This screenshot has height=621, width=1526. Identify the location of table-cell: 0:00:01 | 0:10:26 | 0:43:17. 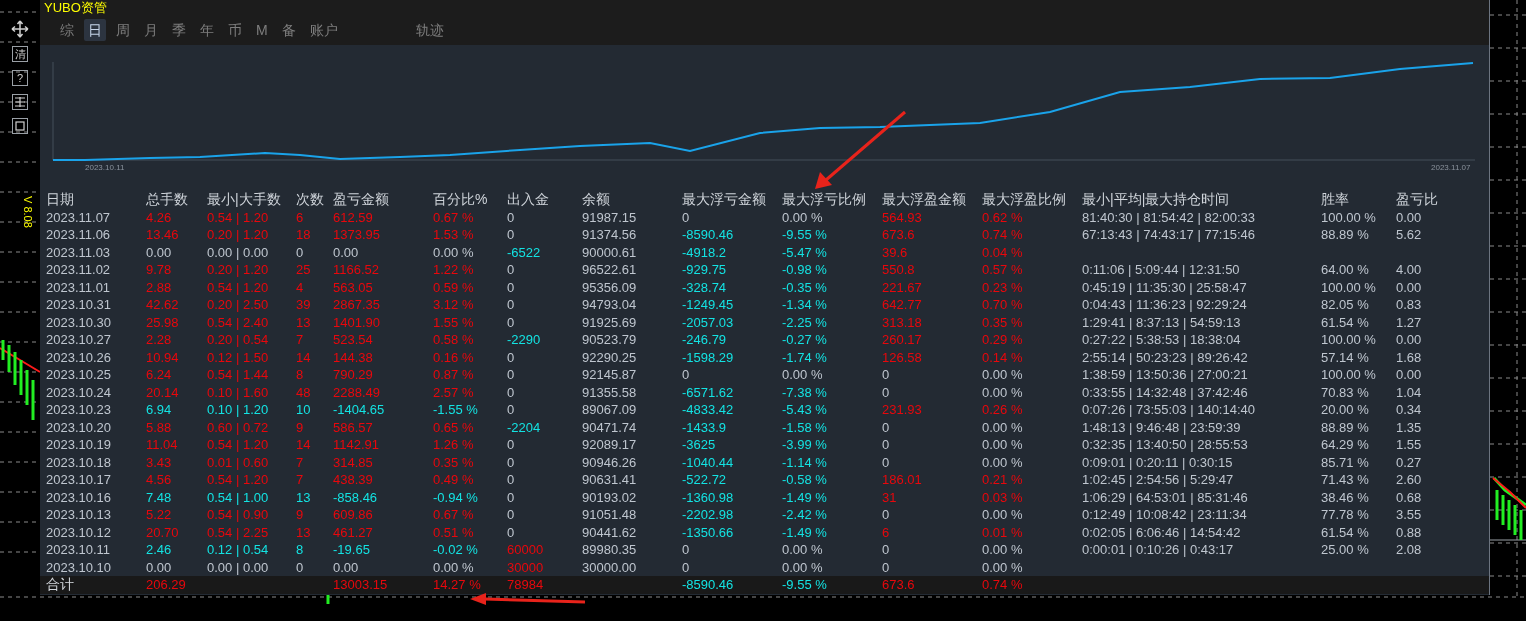
(1158, 549).